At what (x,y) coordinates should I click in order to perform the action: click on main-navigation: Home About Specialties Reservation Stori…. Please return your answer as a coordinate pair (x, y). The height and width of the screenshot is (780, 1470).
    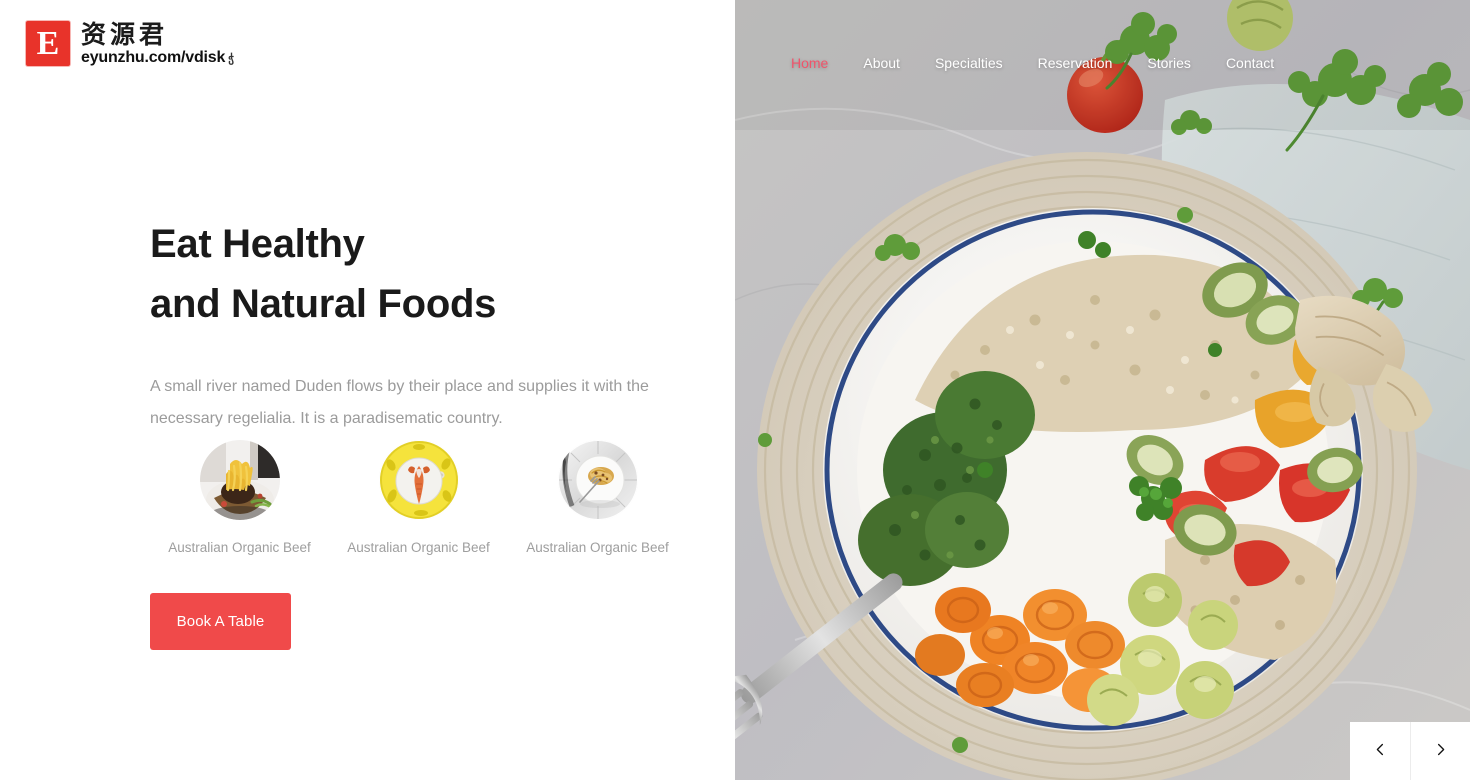
    Looking at the image, I should click on (1102, 63).